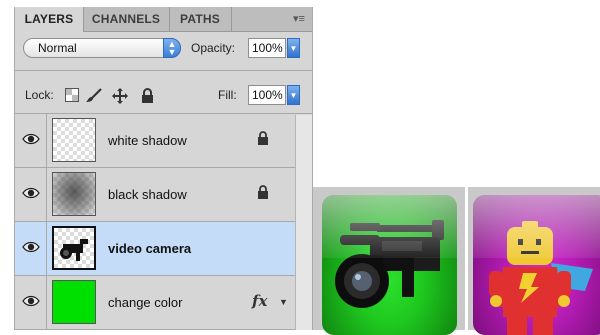 The height and width of the screenshot is (335, 600). I want to click on lock-label: Lock:, so click(39, 95).